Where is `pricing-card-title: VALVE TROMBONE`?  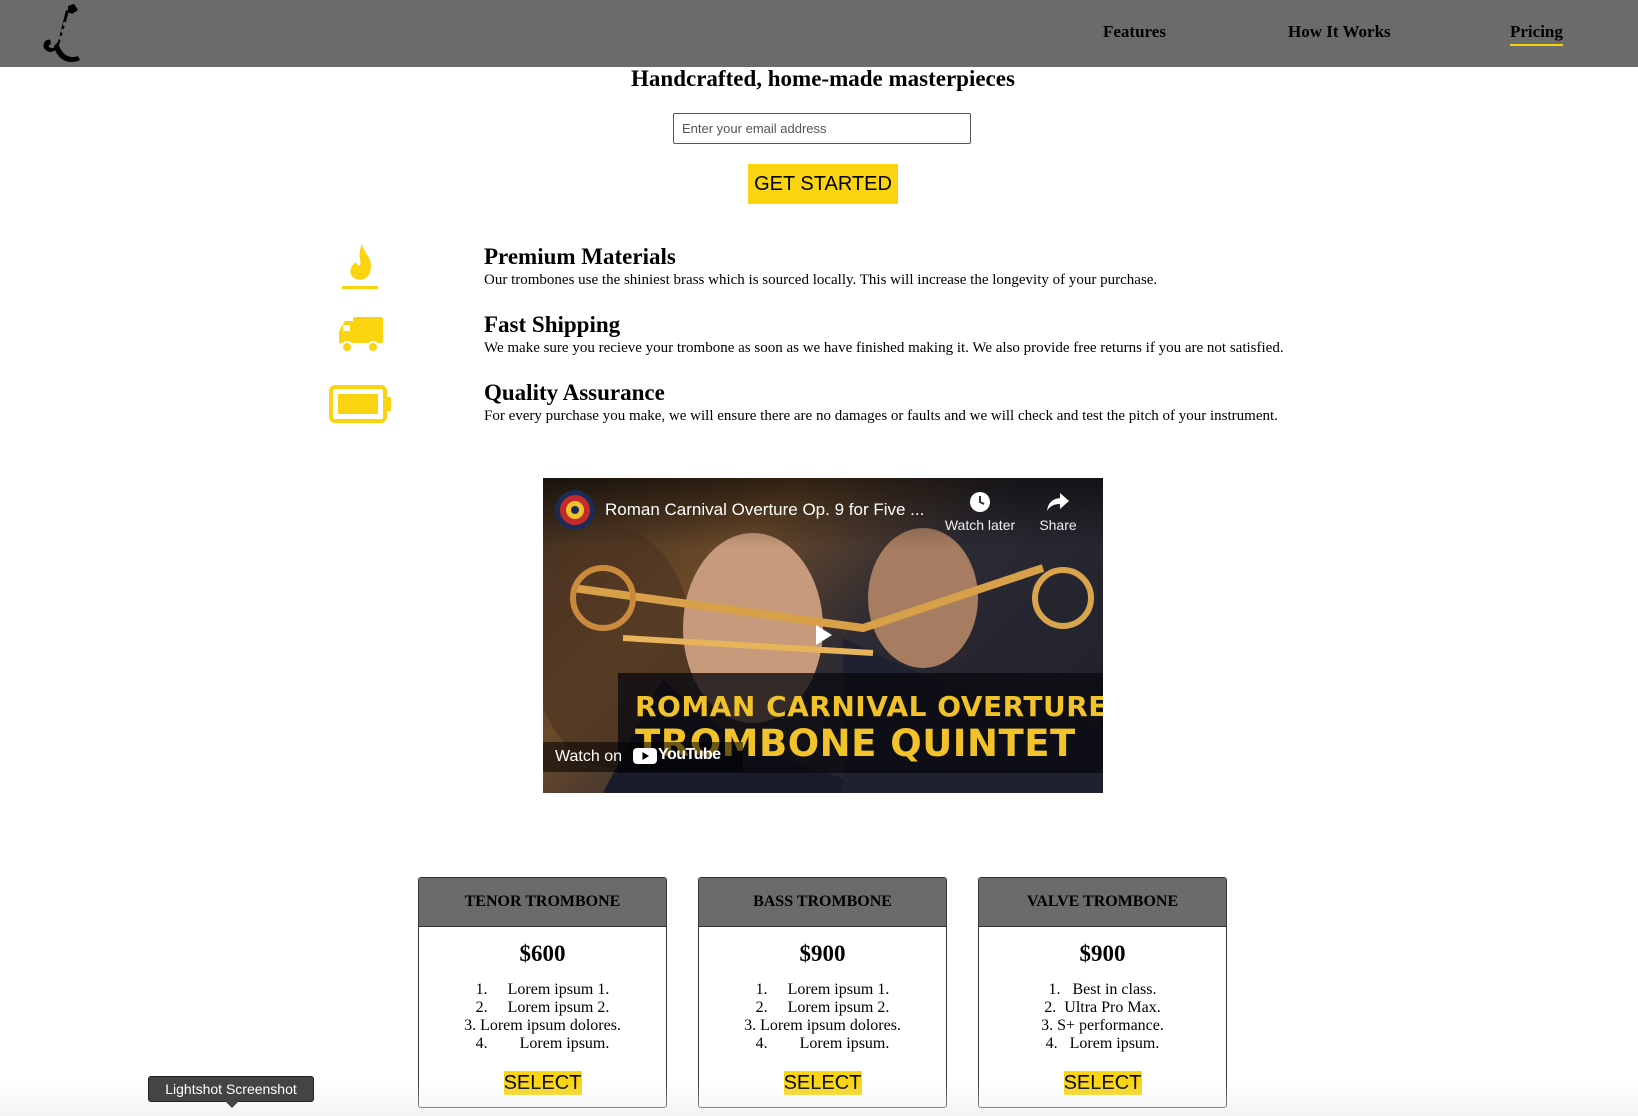 pricing-card-title: VALVE TROMBONE is located at coordinates (1102, 902).